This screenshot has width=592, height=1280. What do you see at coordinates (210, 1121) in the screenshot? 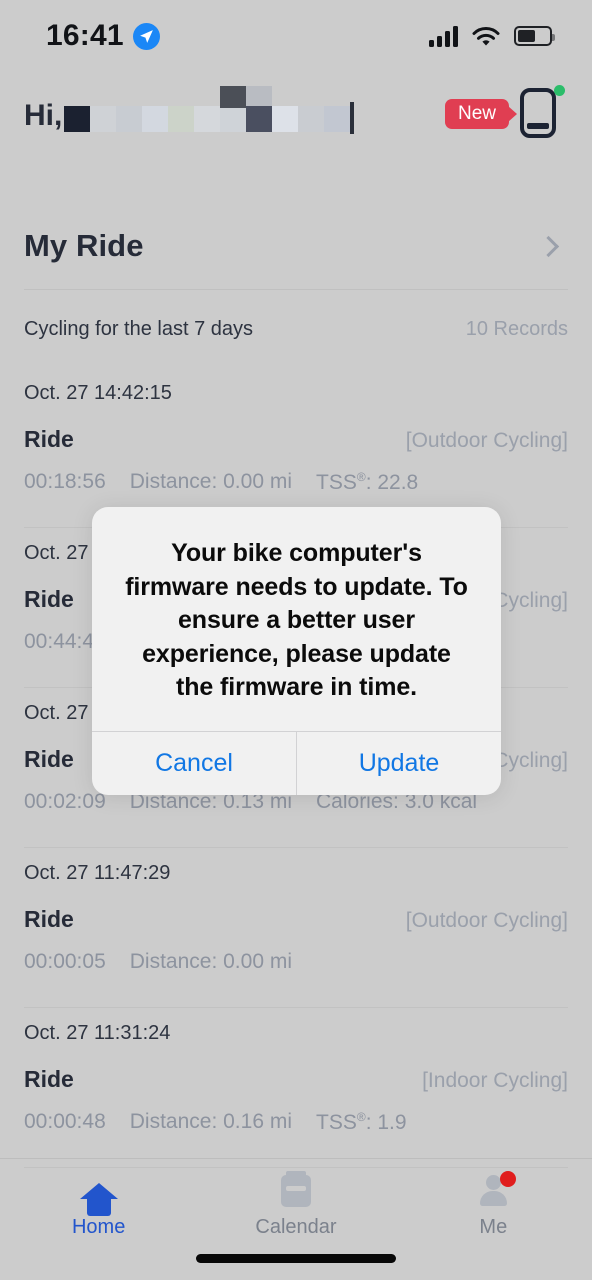
I see `ride-distance: Distance: 0.16 mi` at bounding box center [210, 1121].